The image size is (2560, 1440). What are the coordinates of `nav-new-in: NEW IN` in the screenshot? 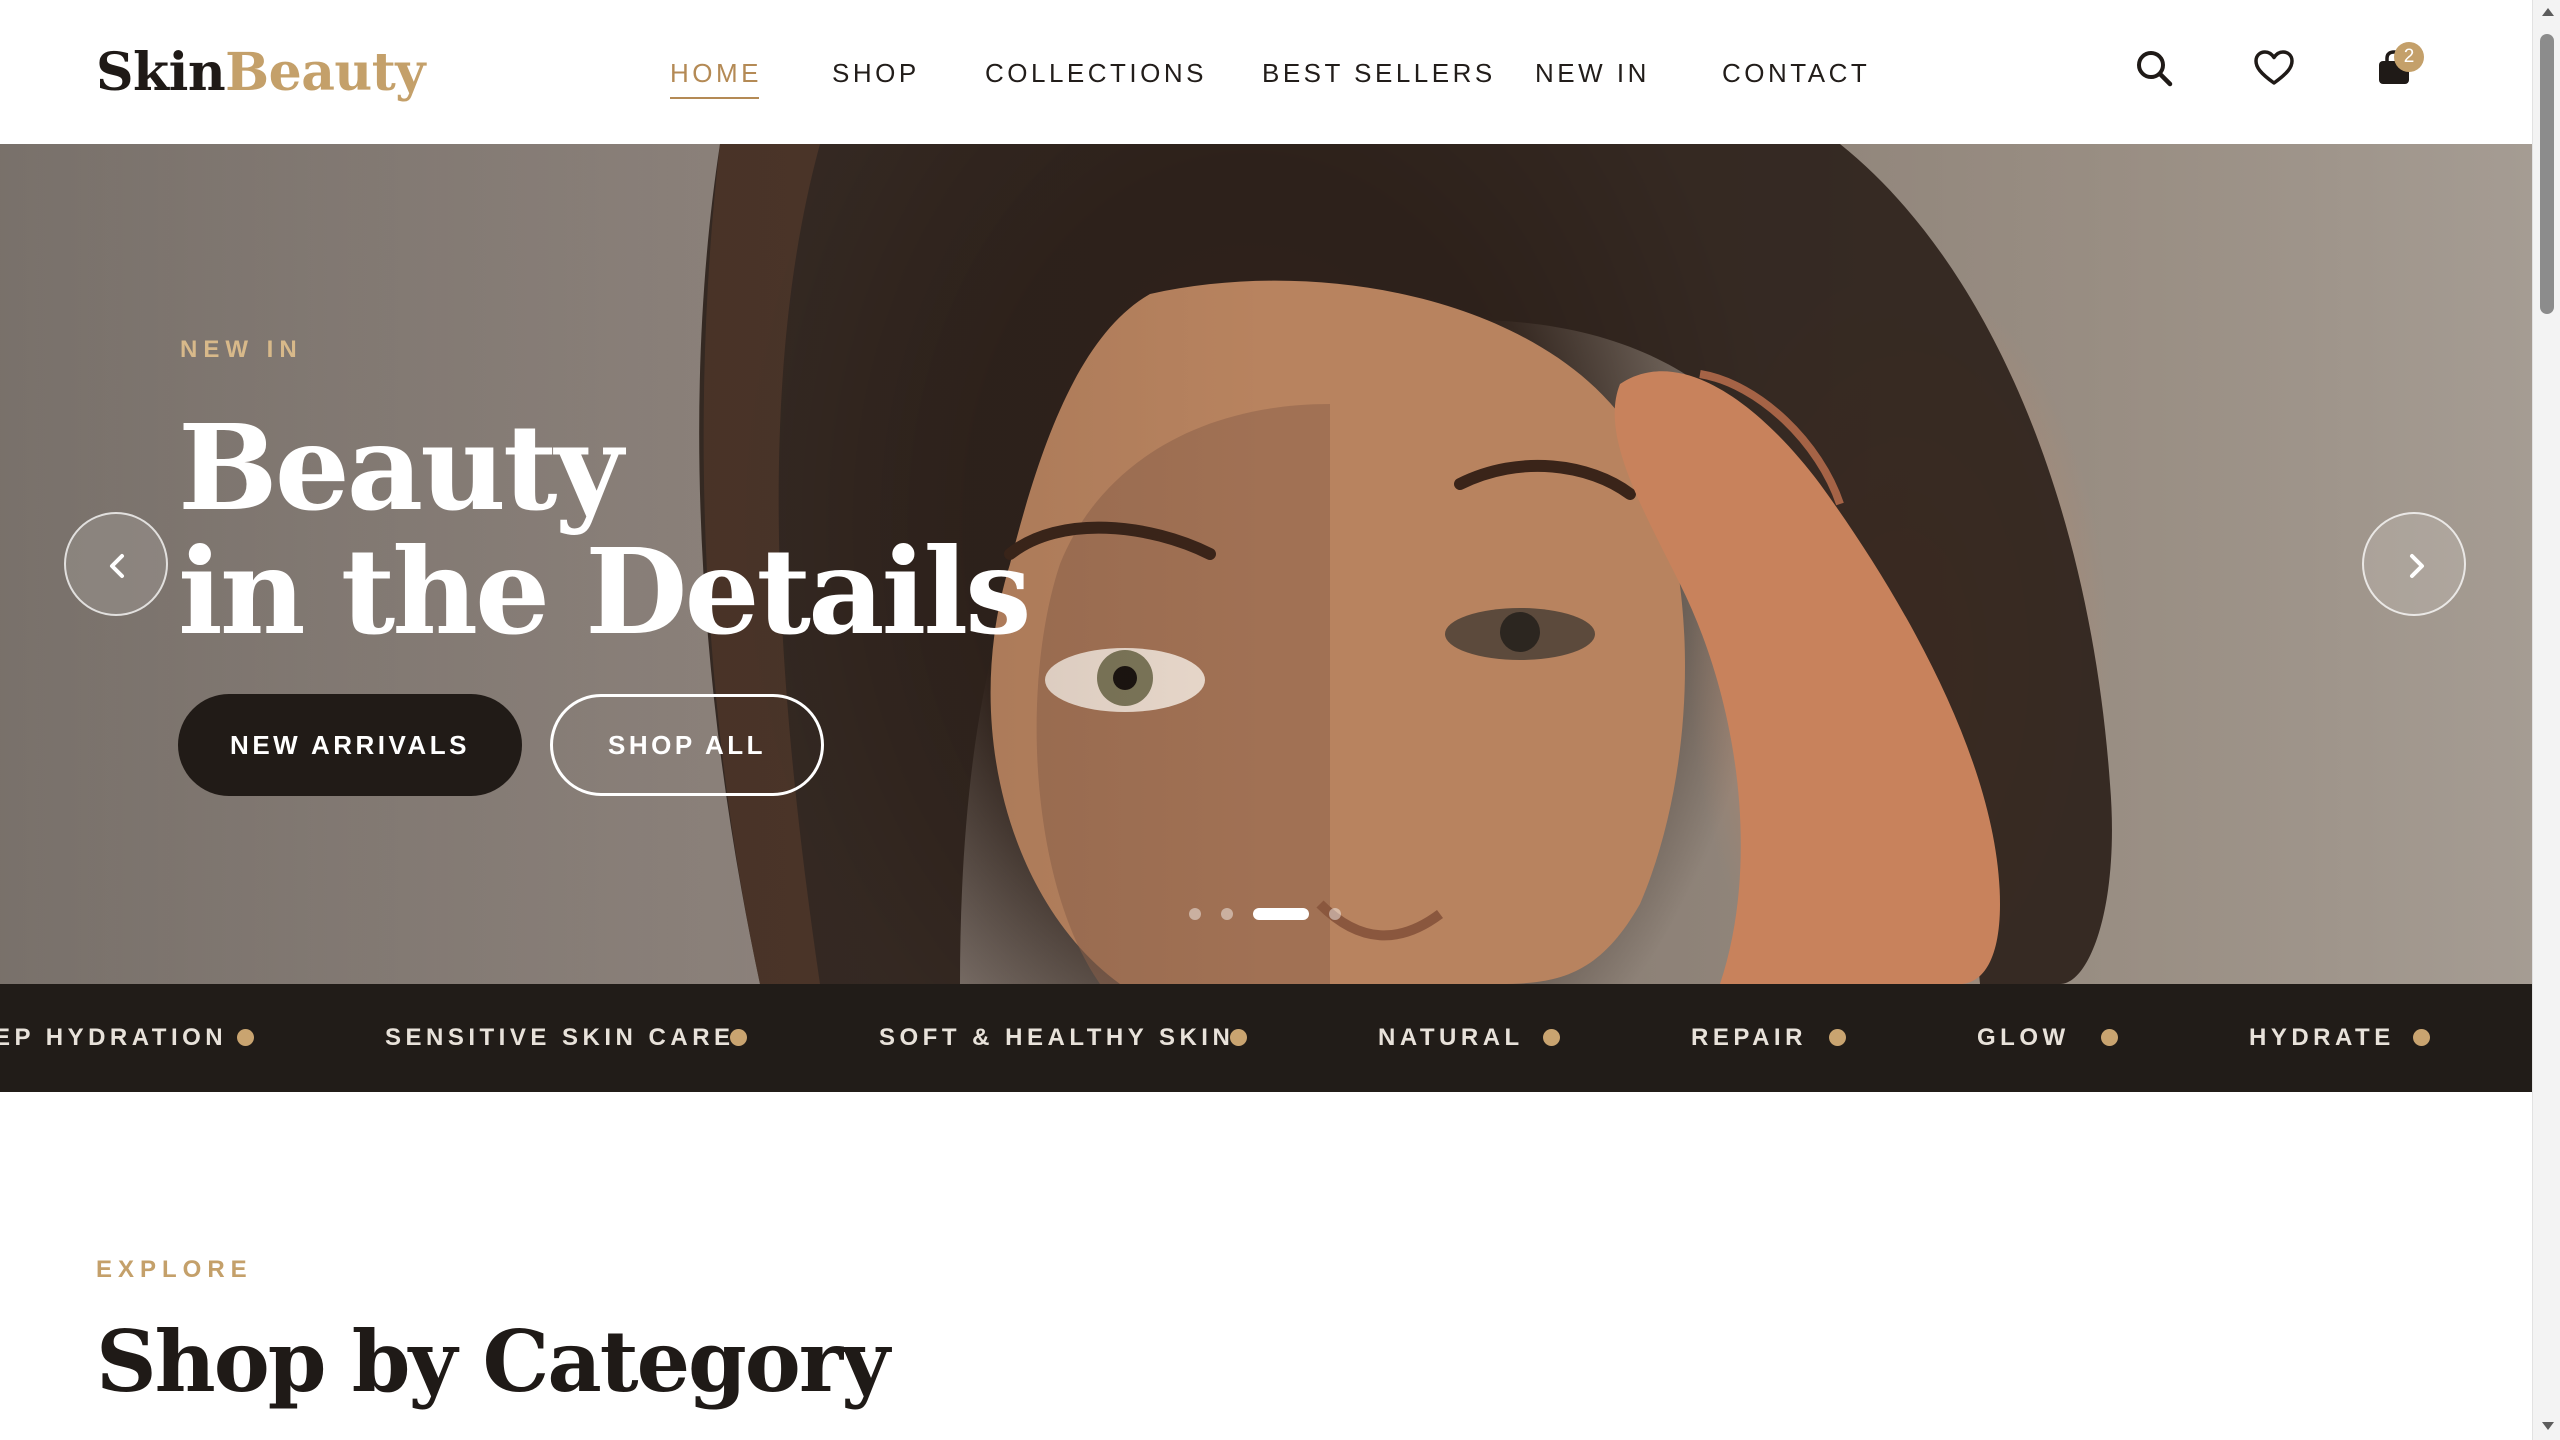 It's located at (1592, 73).